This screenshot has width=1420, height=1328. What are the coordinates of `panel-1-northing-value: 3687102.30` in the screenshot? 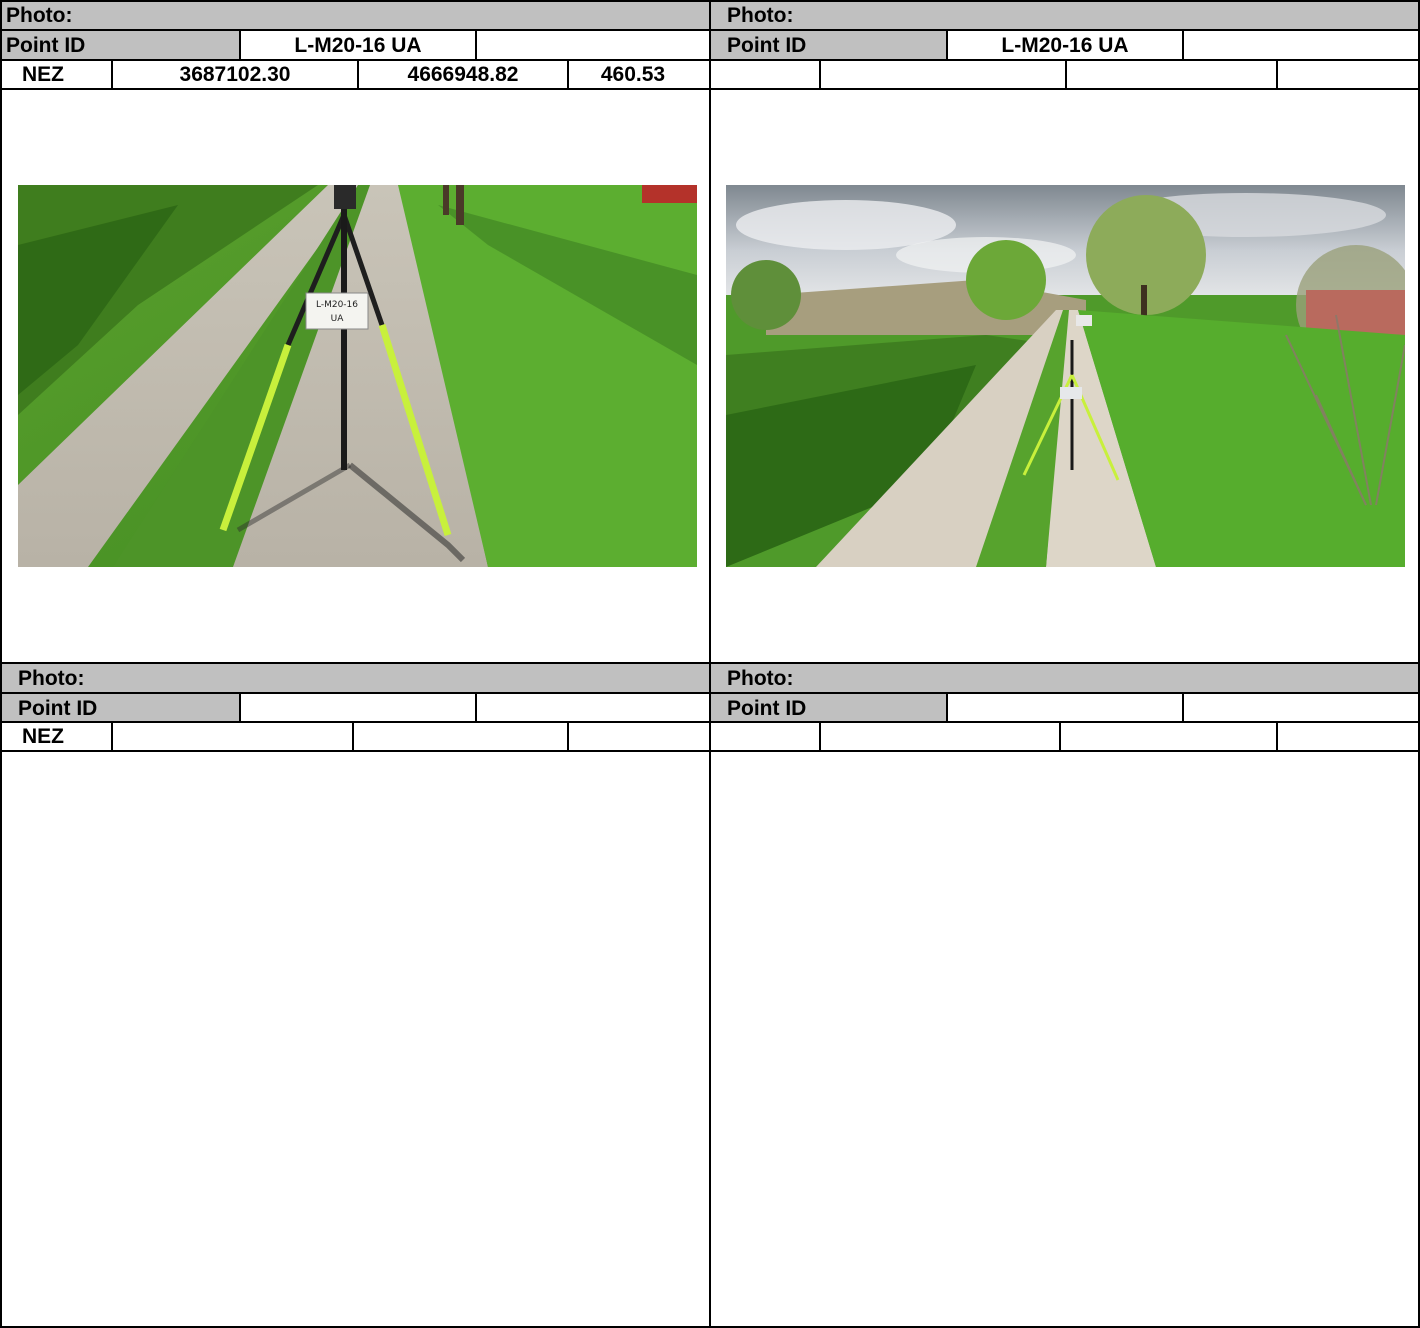 It's located at (235, 74).